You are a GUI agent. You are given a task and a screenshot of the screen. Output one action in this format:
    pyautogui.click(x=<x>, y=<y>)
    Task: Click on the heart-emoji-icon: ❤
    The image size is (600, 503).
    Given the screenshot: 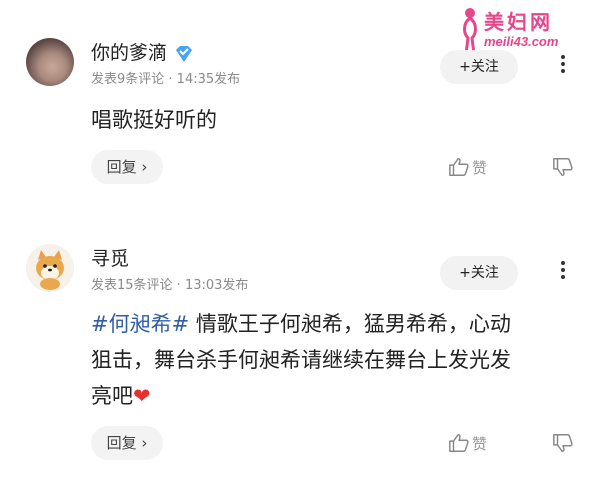 What is the action you would take?
    pyautogui.click(x=142, y=396)
    